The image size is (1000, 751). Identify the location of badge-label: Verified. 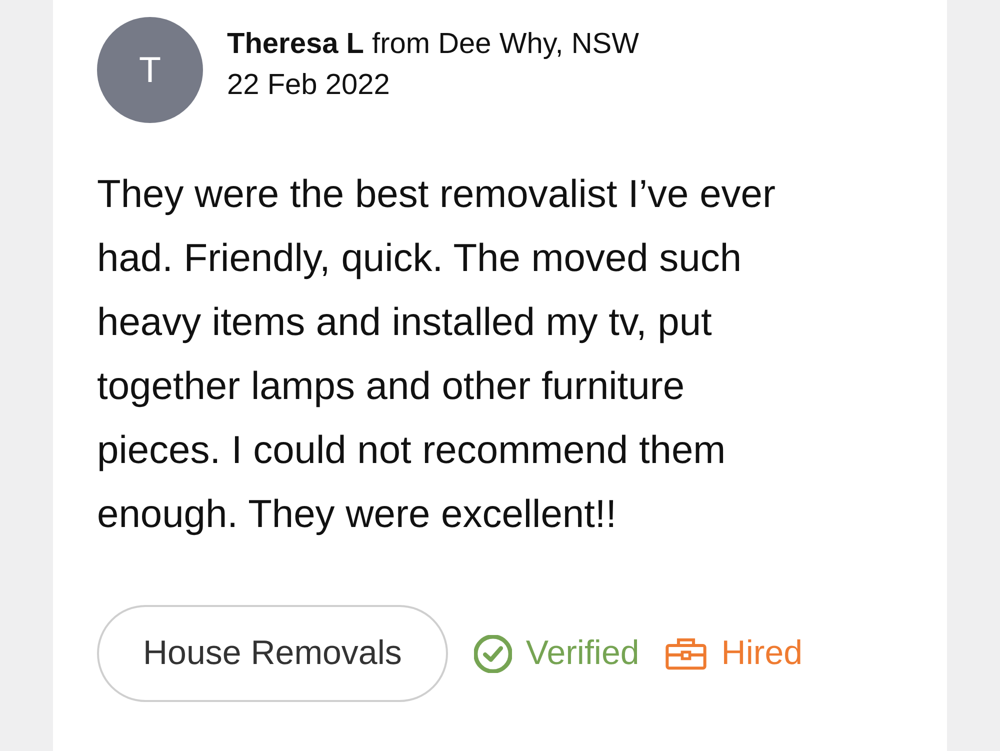
(583, 653).